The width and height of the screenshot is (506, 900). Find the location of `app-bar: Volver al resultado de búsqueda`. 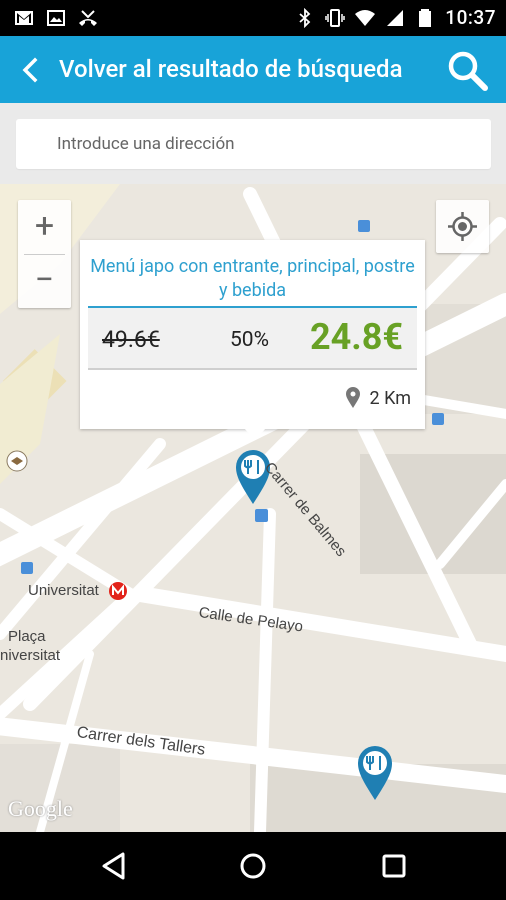

app-bar: Volver al resultado de búsqueda is located at coordinates (253, 69).